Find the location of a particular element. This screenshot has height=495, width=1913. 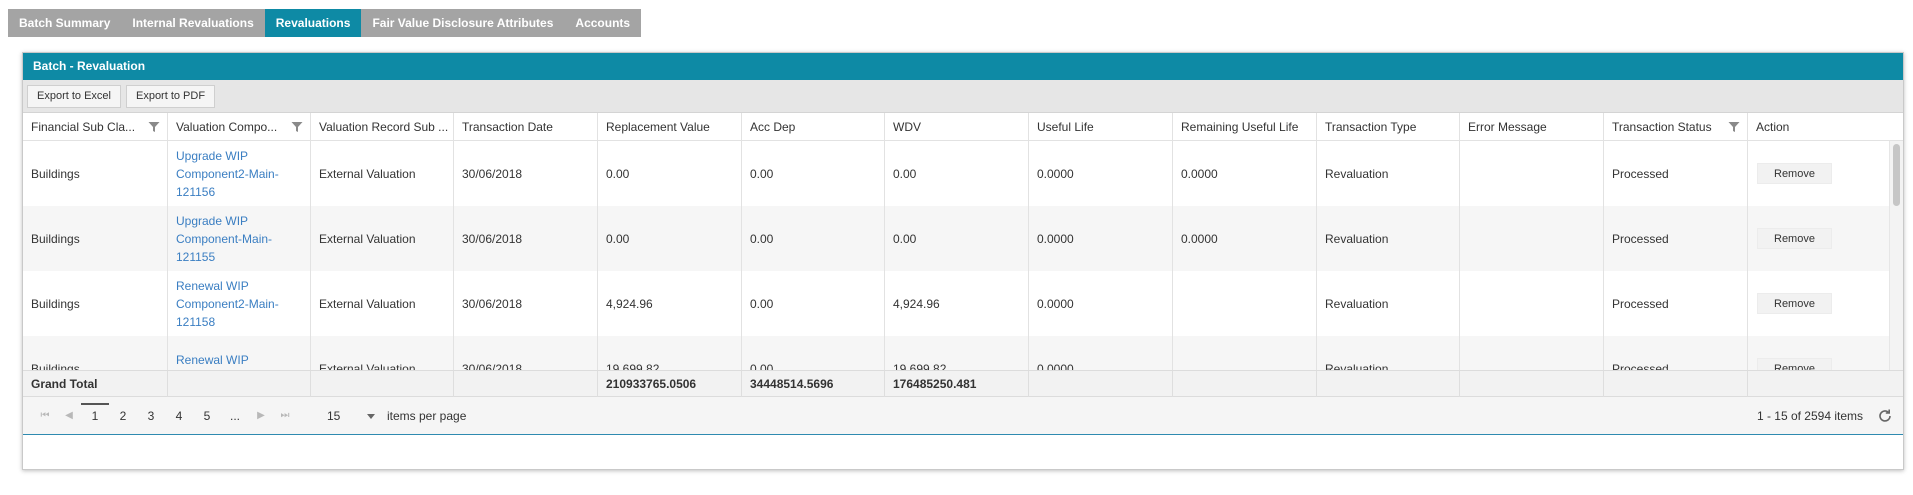

column-header-error-message: Error Message is located at coordinates (1531, 126).